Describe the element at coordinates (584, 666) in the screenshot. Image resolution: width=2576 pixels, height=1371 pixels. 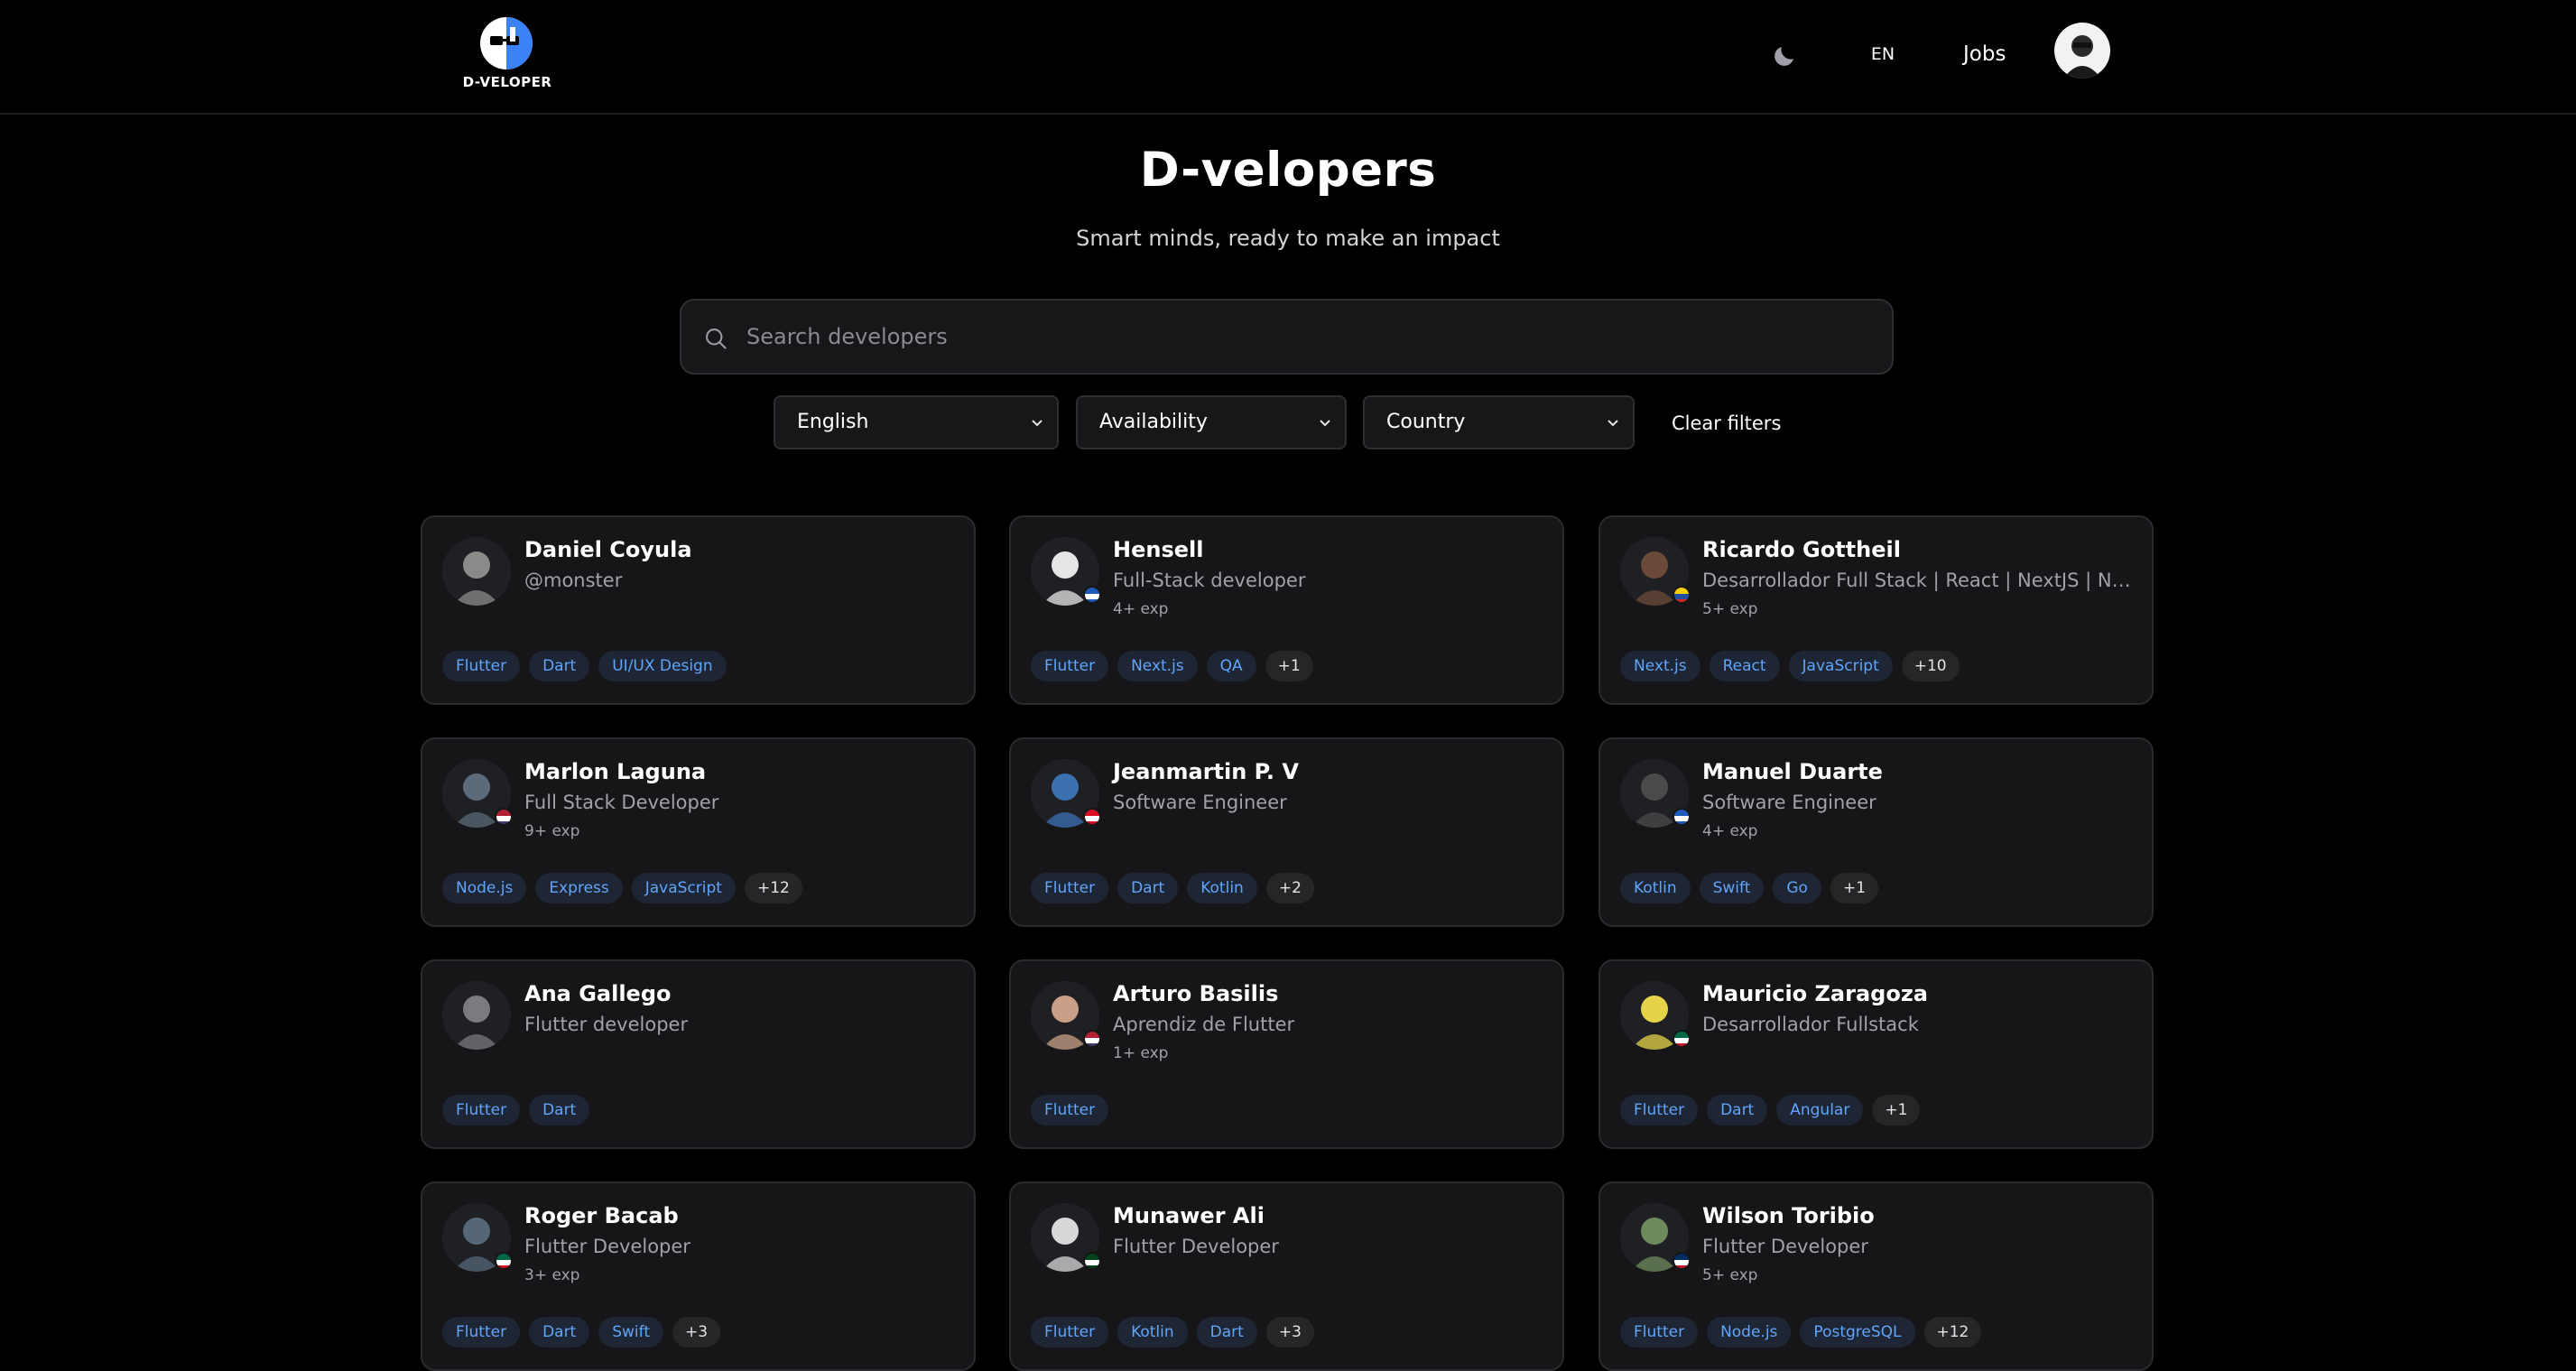
I see `skill-tags: Flutter Dart UI/UX Design` at that location.